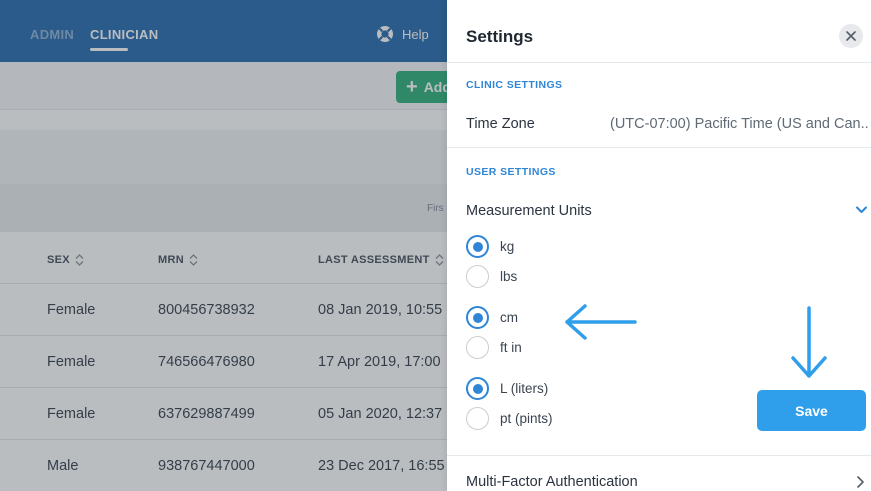 This screenshot has width=871, height=491. What do you see at coordinates (861, 210) in the screenshot?
I see `chevron-down-icon` at bounding box center [861, 210].